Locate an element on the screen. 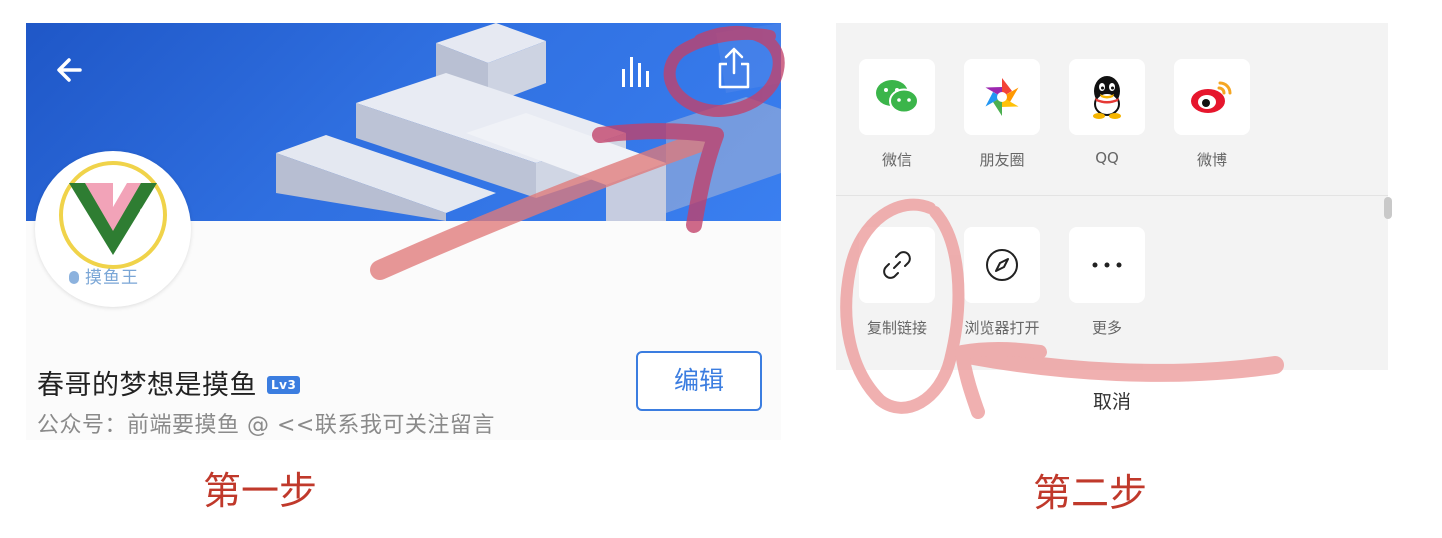 The image size is (1442, 538). weibo-icon is located at coordinates (1211, 97).